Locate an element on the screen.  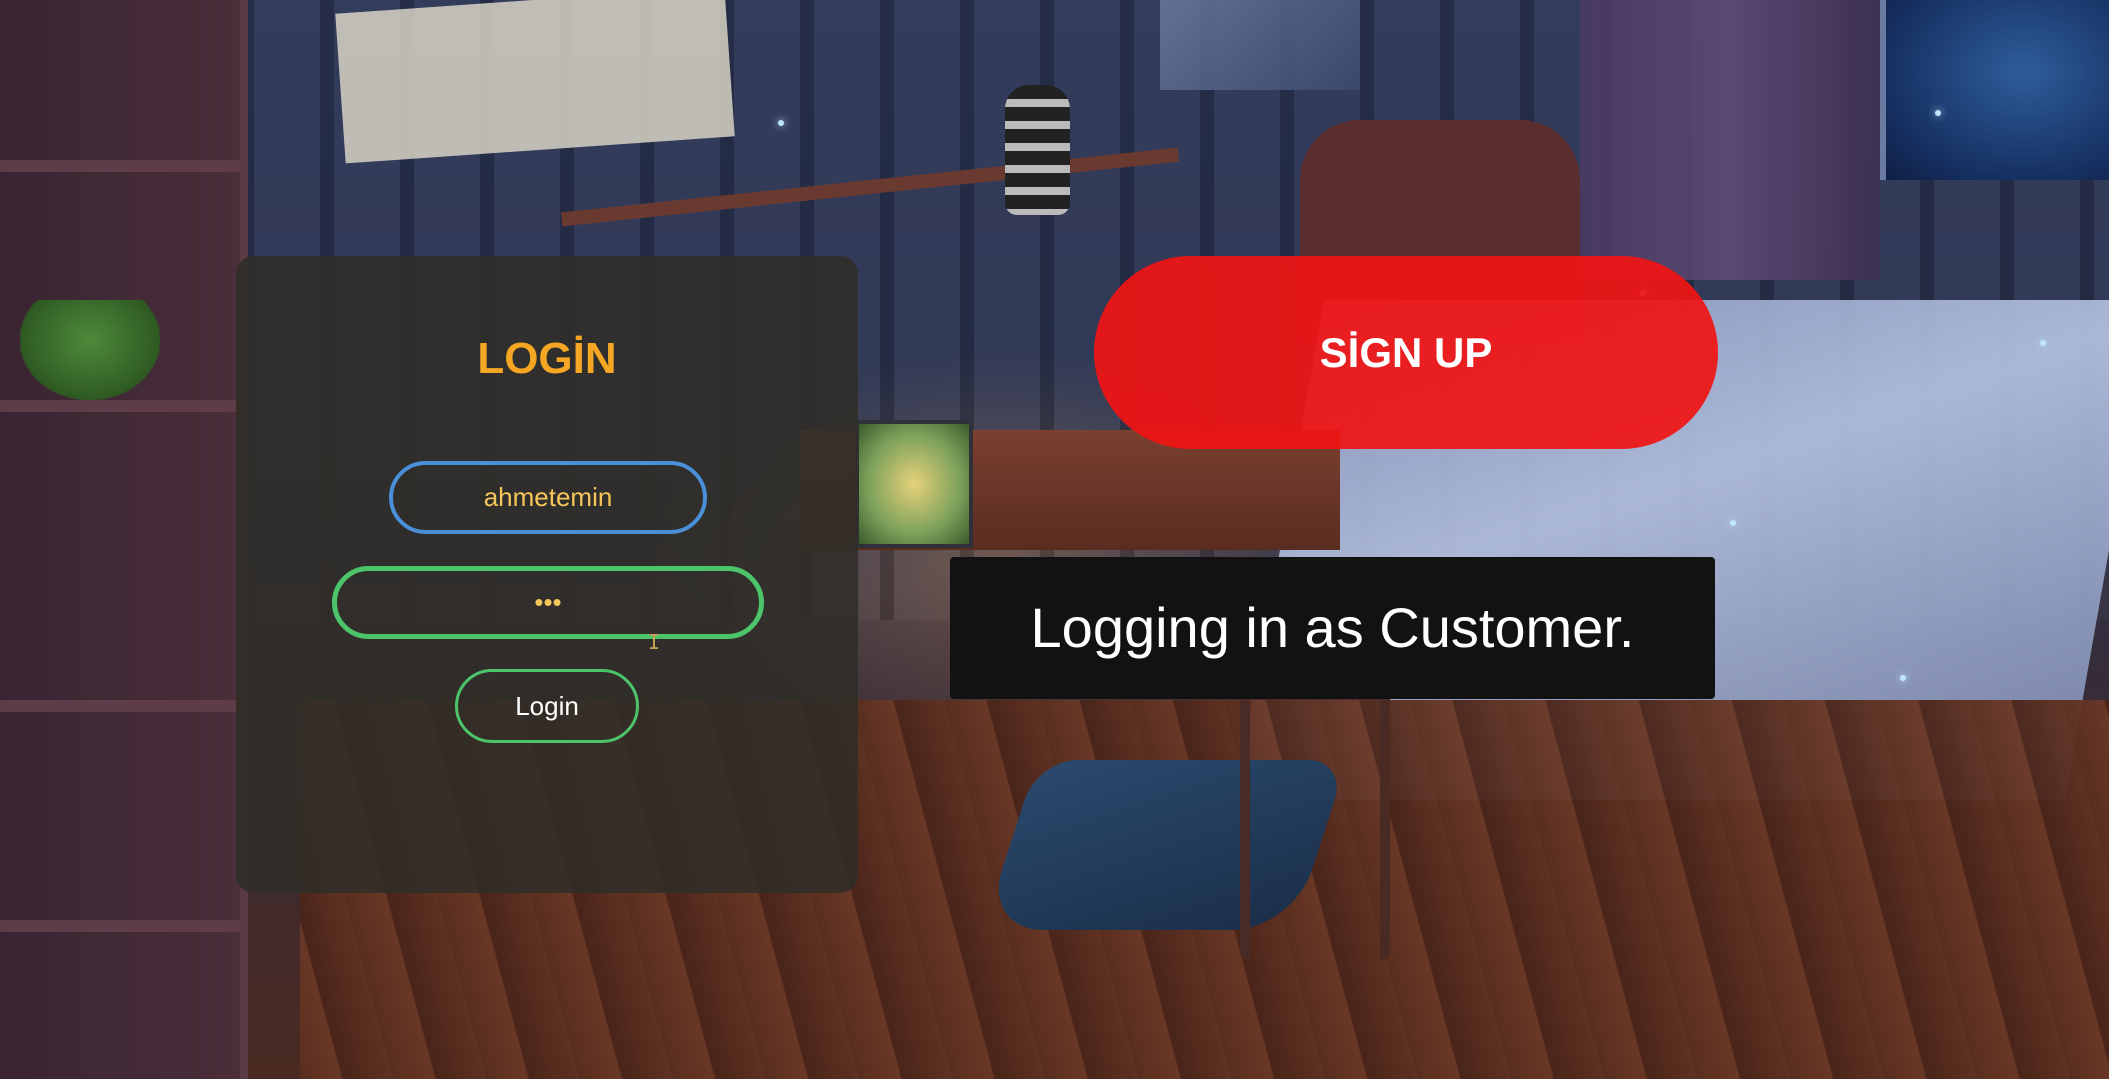
bookshelf is located at coordinates (124, 539).